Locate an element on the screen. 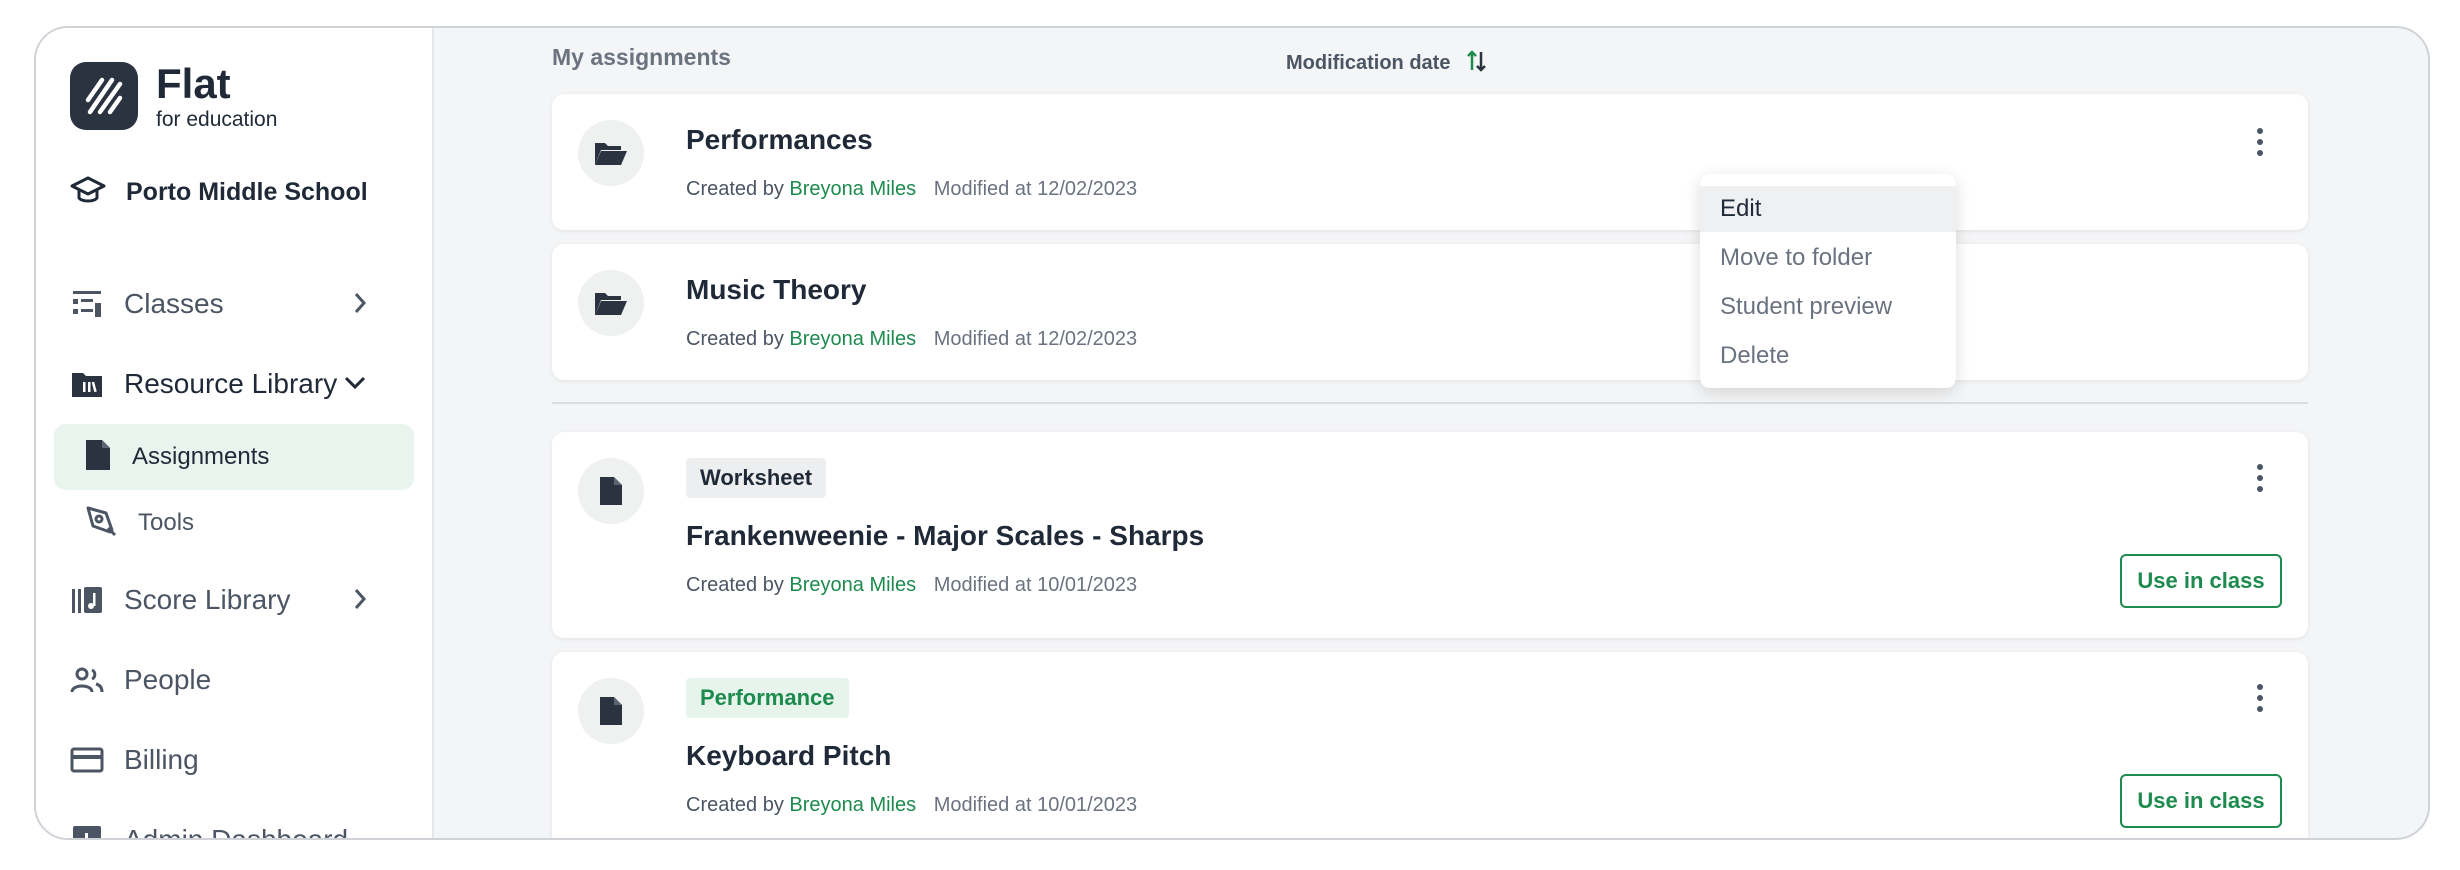 The image size is (2460, 870). classes-icon is located at coordinates (87, 304).